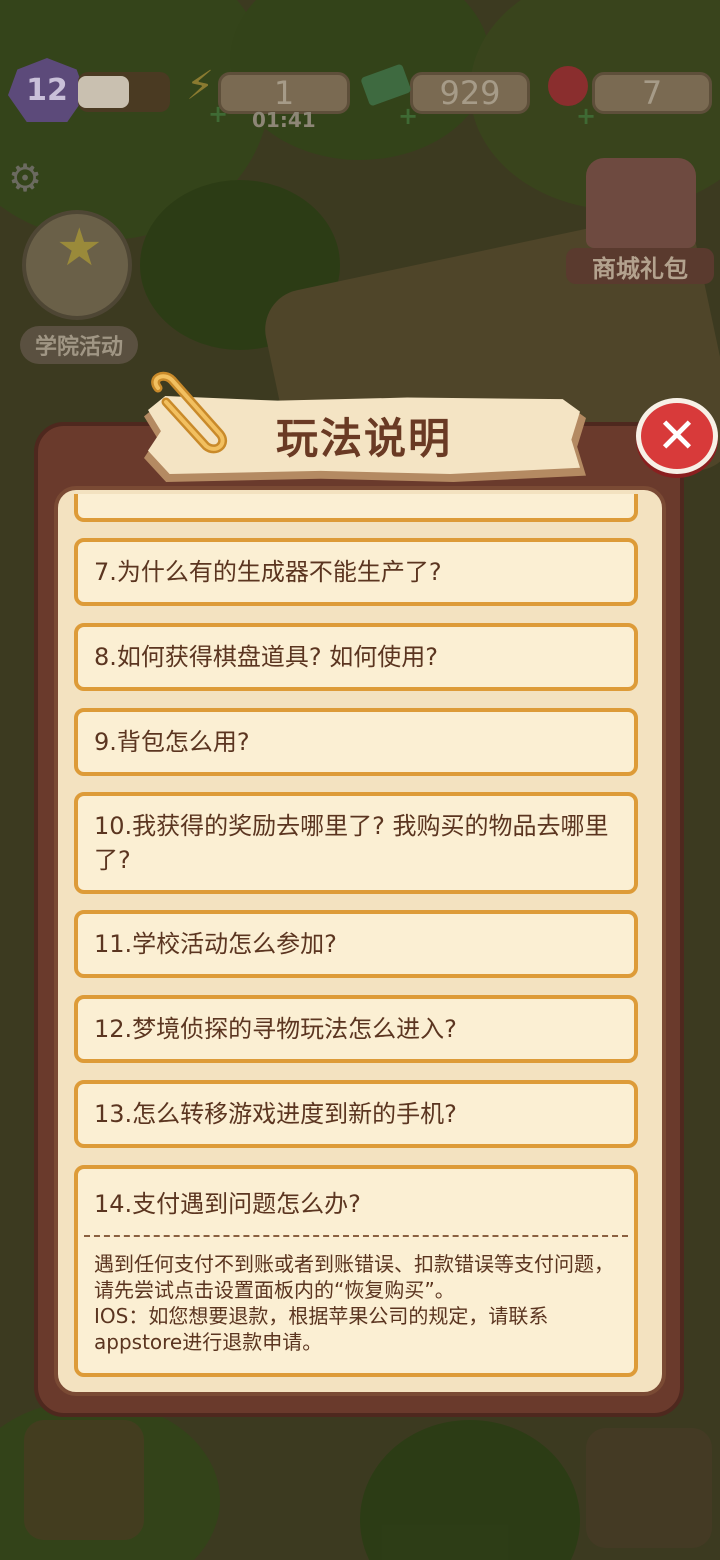  What do you see at coordinates (79, 345) in the screenshot?
I see `academy-event-label: 学院活动` at bounding box center [79, 345].